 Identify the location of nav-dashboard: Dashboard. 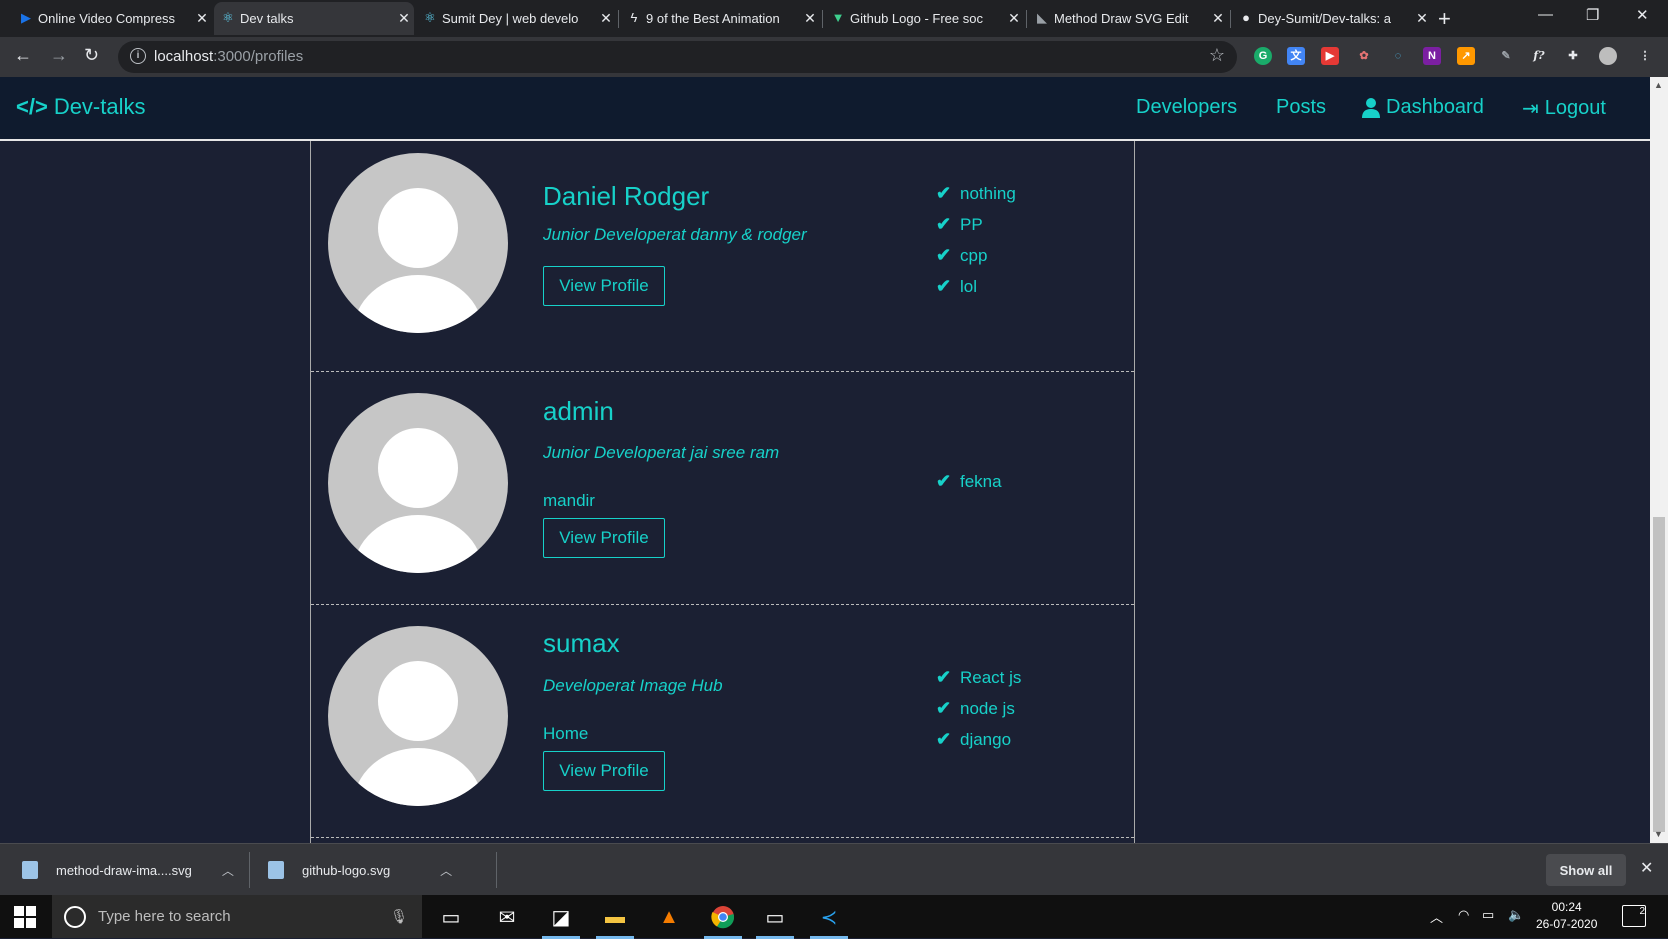
(1423, 107).